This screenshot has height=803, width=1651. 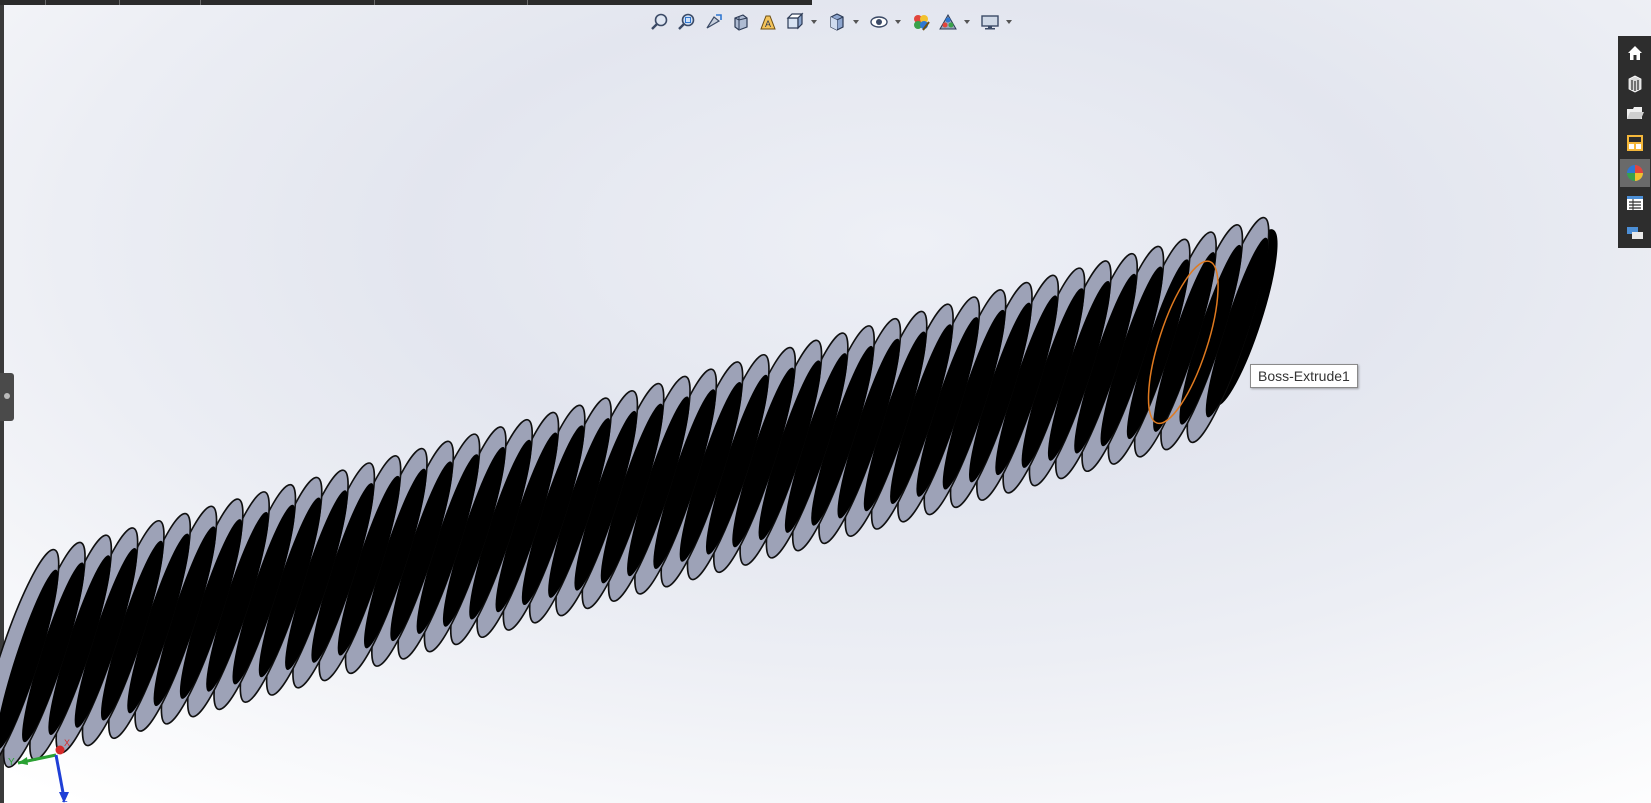 What do you see at coordinates (898, 22) in the screenshot?
I see `hide-show-dropdown-icon` at bounding box center [898, 22].